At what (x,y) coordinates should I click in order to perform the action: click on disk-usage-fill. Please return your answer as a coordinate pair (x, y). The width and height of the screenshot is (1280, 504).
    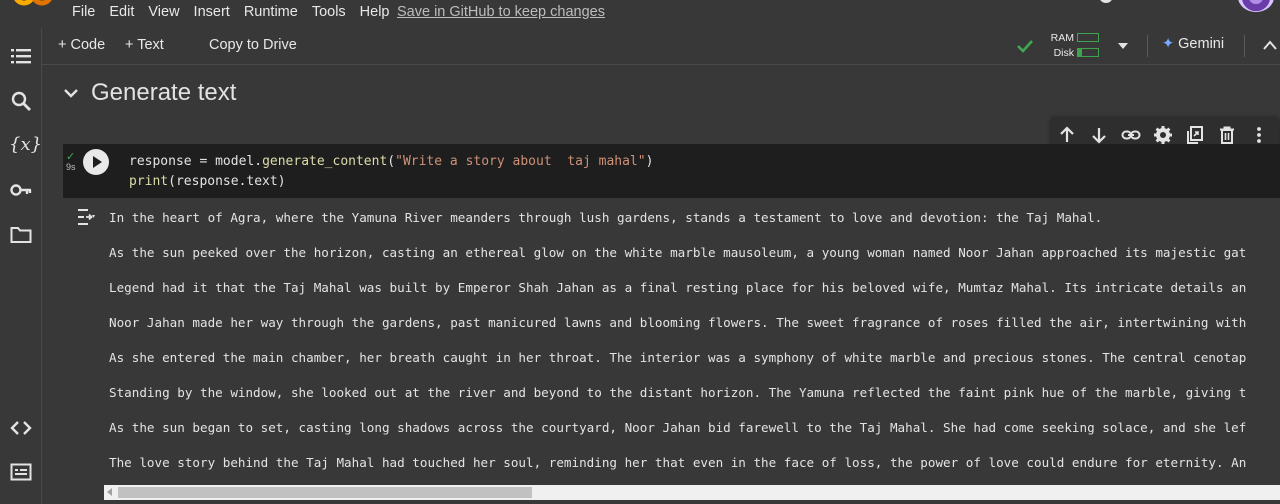
    Looking at the image, I should click on (1080, 52).